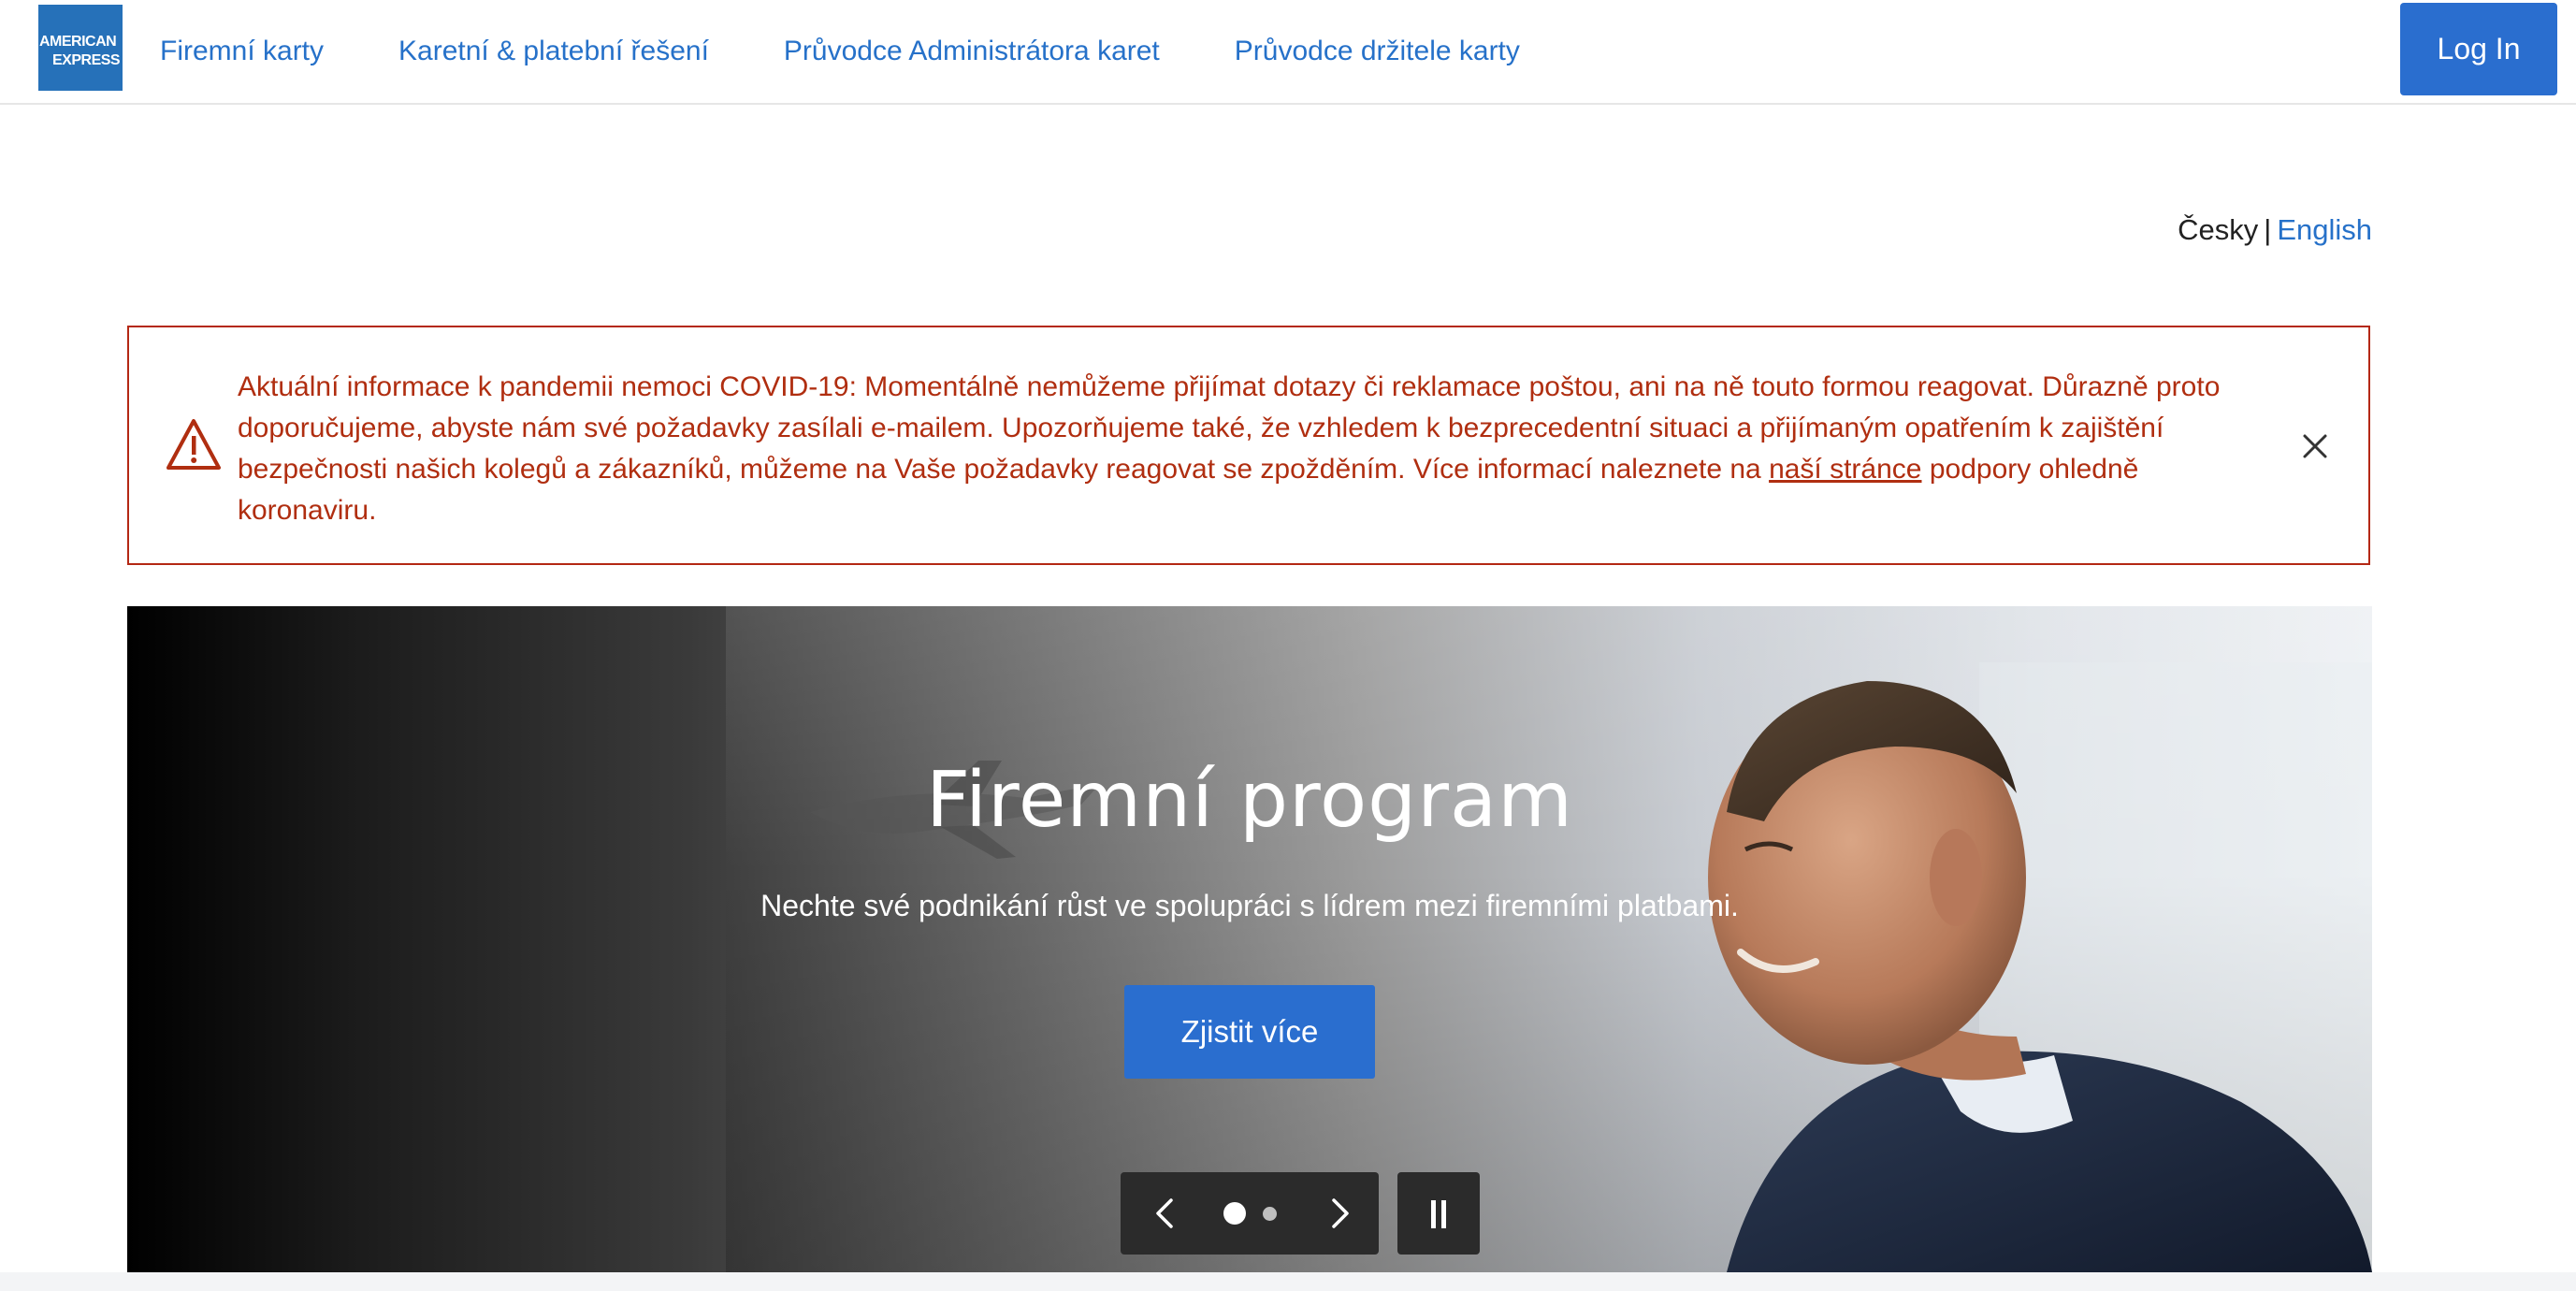 This screenshot has width=2576, height=1291. What do you see at coordinates (194, 444) in the screenshot?
I see `warning-icon` at bounding box center [194, 444].